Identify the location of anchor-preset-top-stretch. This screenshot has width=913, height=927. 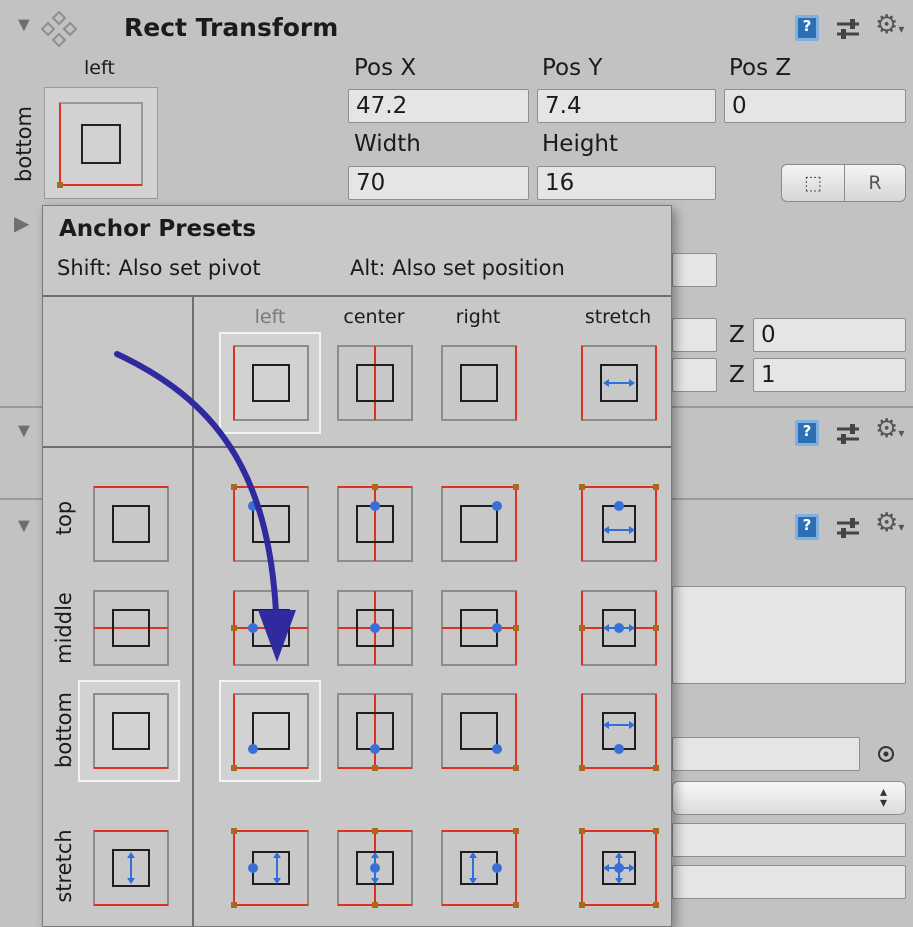
(619, 523).